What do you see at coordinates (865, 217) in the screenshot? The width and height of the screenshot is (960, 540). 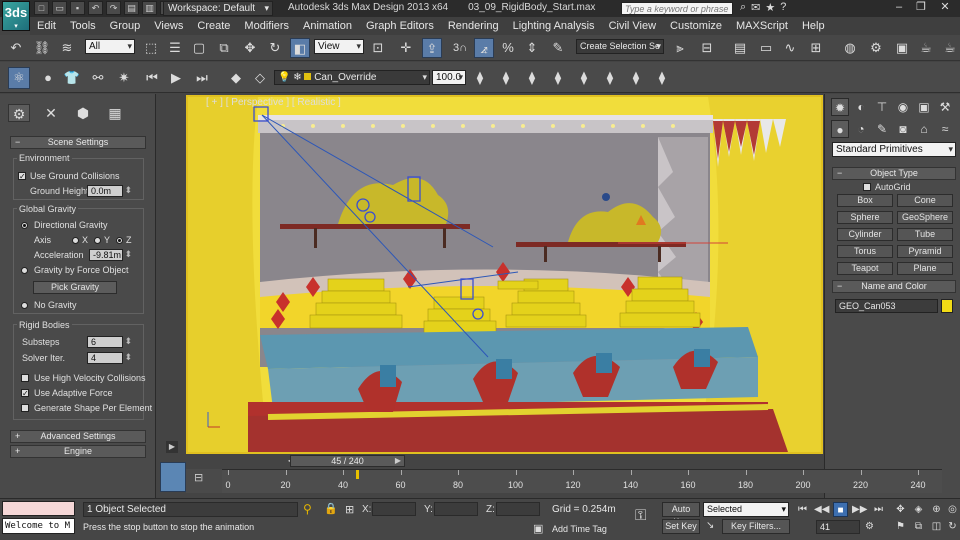 I see `sphere-button: Sphere` at bounding box center [865, 217].